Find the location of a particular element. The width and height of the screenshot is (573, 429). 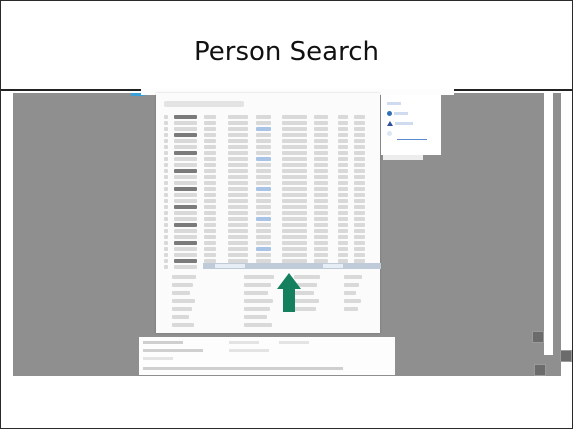

legend-underline is located at coordinates (412, 139).